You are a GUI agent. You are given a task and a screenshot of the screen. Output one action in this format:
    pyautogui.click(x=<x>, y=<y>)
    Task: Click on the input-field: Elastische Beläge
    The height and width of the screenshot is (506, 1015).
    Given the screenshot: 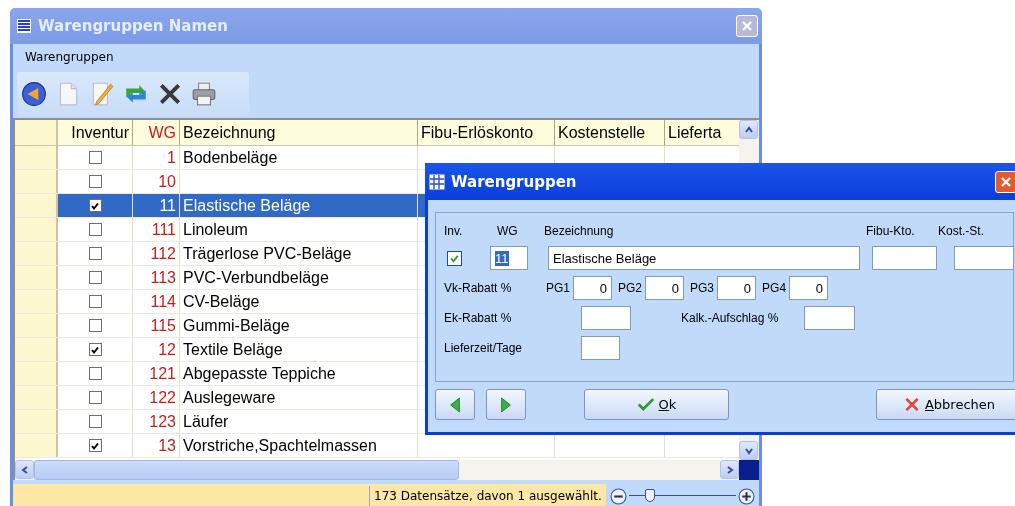 What is the action you would take?
    pyautogui.click(x=704, y=258)
    